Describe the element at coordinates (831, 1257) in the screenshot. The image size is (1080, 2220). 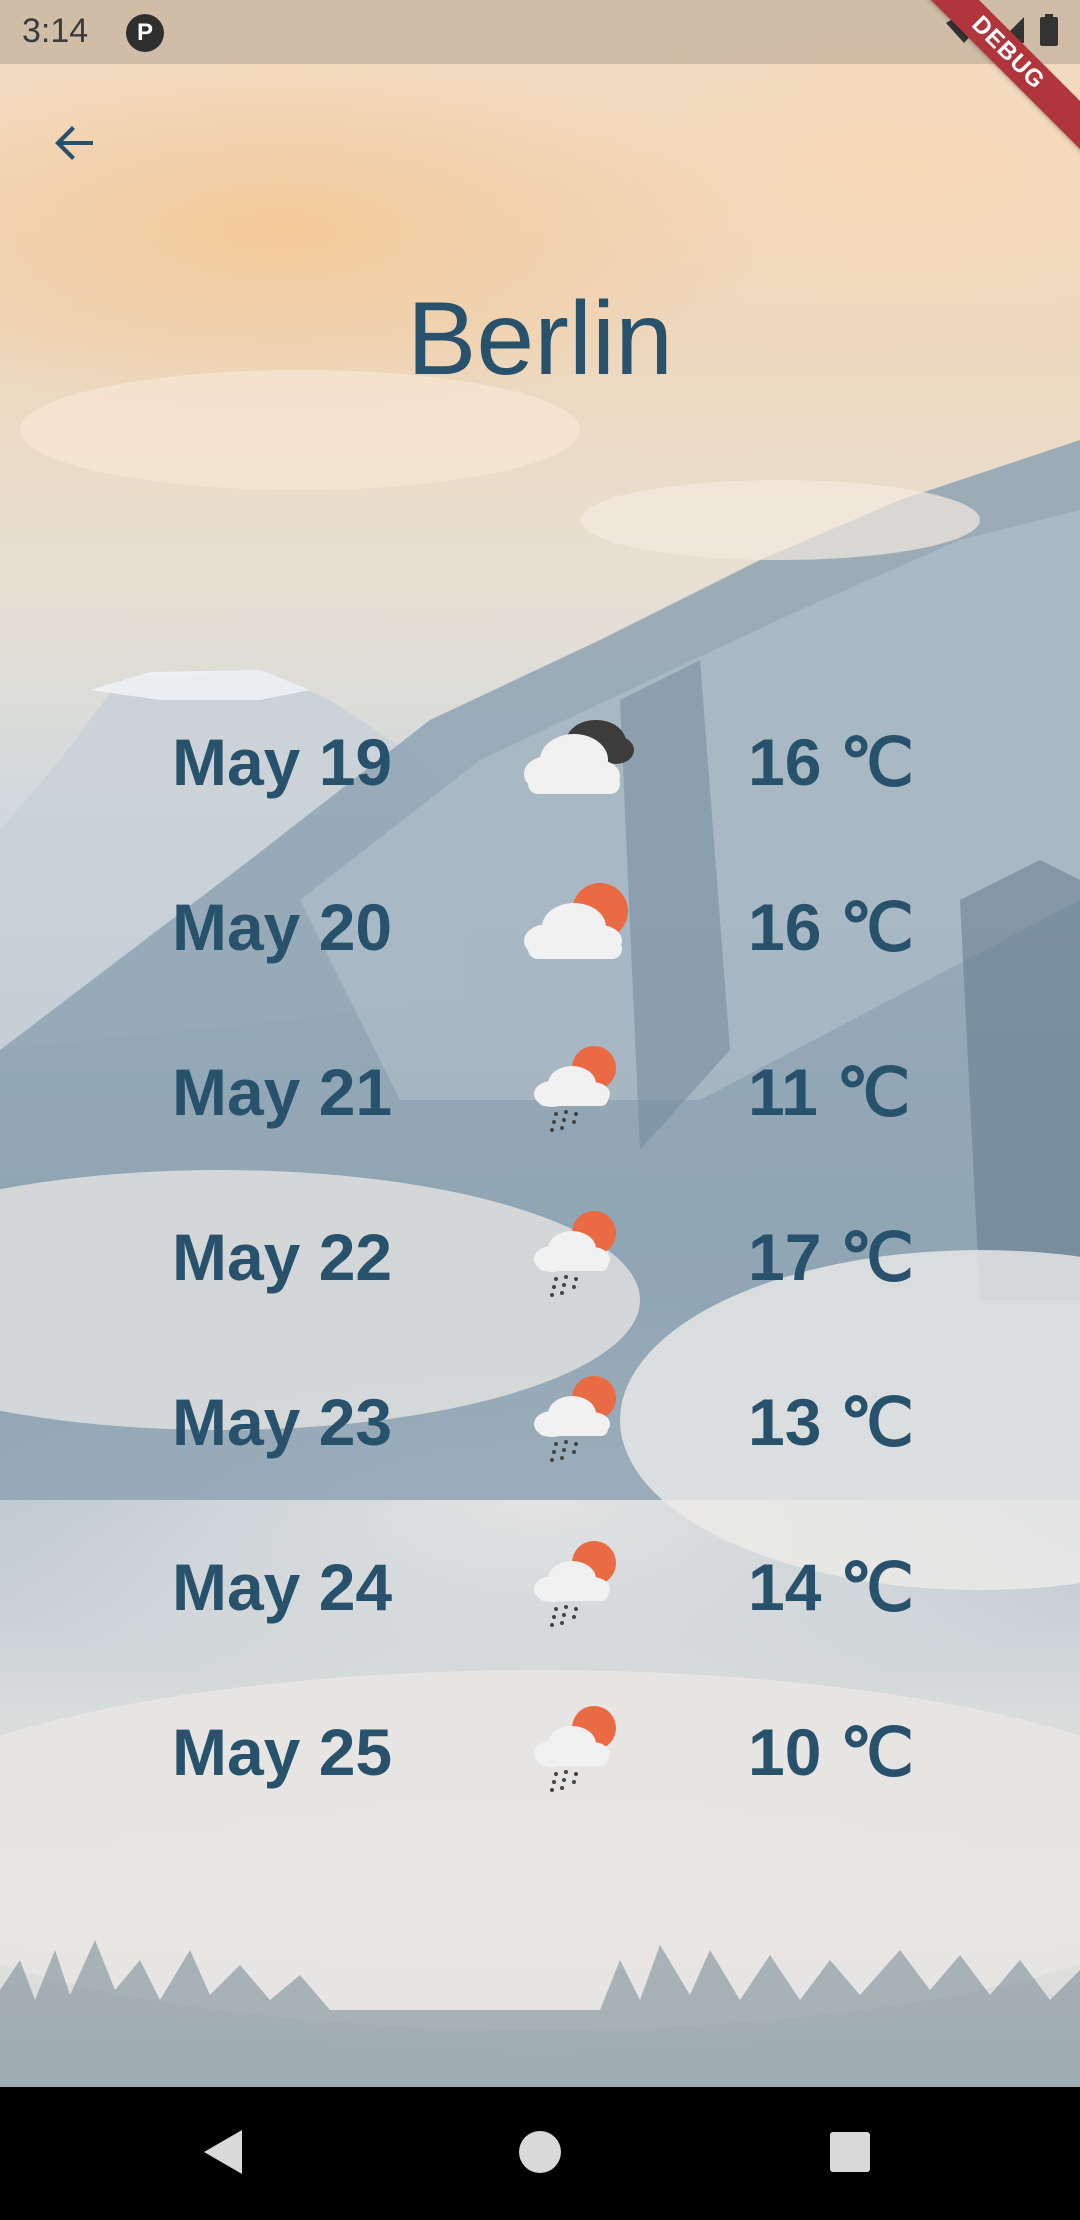
I see `forecast-temp: 17 ℃` at that location.